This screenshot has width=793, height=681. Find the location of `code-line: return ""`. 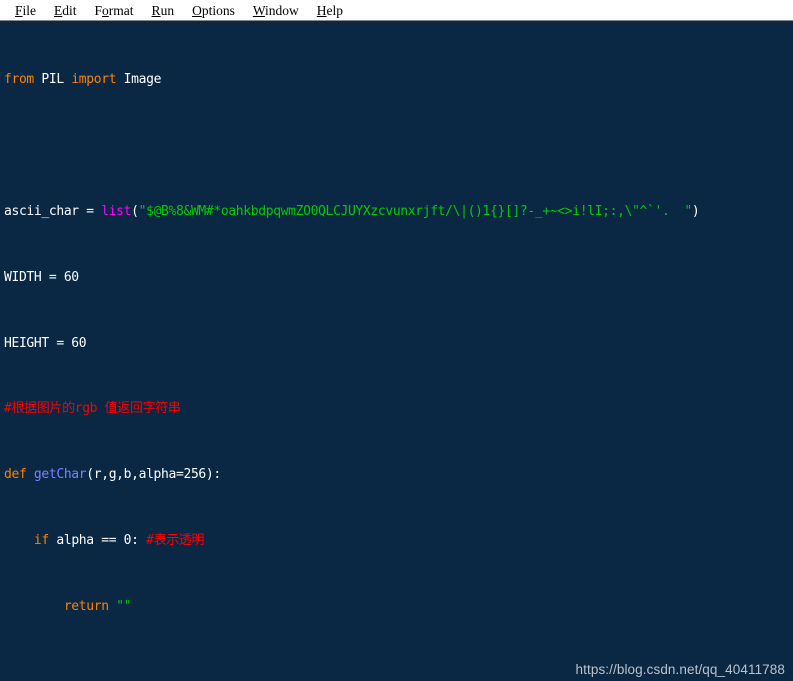

code-line: return "" is located at coordinates (398, 607).